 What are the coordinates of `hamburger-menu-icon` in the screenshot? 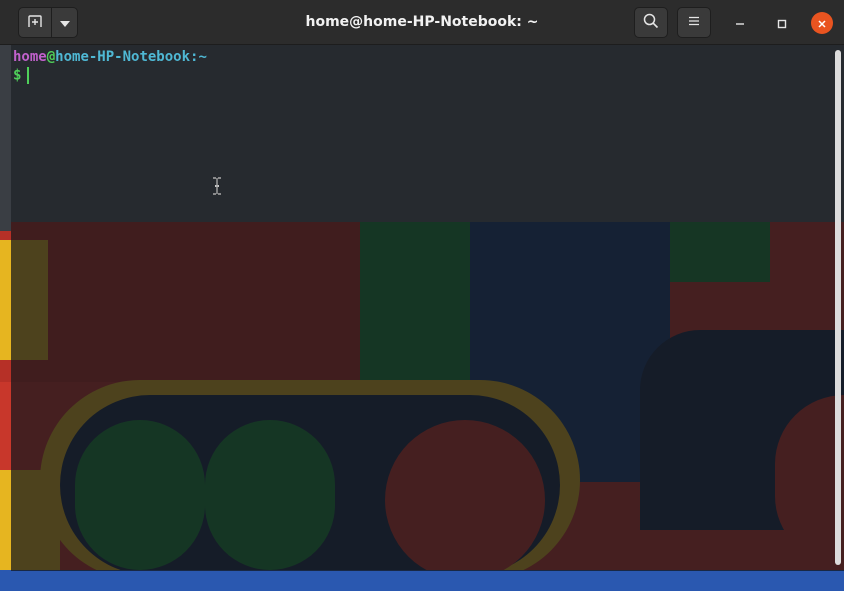 It's located at (694, 23).